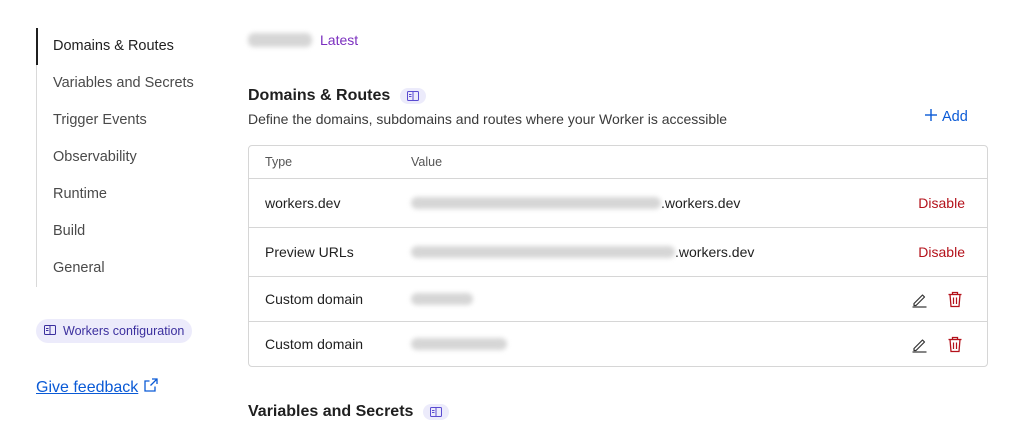 Image resolution: width=1034 pixels, height=428 pixels. I want to click on table-row: Preview URLs .workers.dev Disable, so click(618, 252).